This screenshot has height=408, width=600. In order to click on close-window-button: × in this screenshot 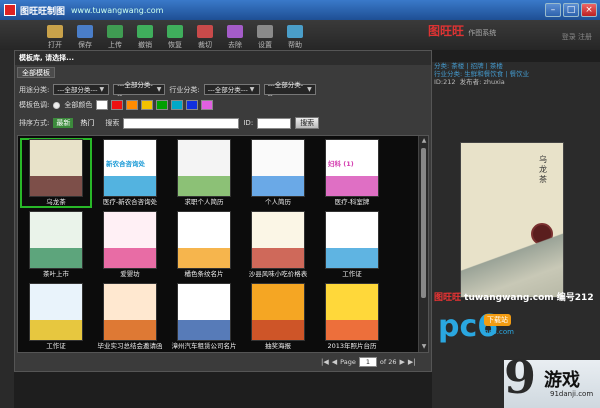, I will do `click(589, 10)`.